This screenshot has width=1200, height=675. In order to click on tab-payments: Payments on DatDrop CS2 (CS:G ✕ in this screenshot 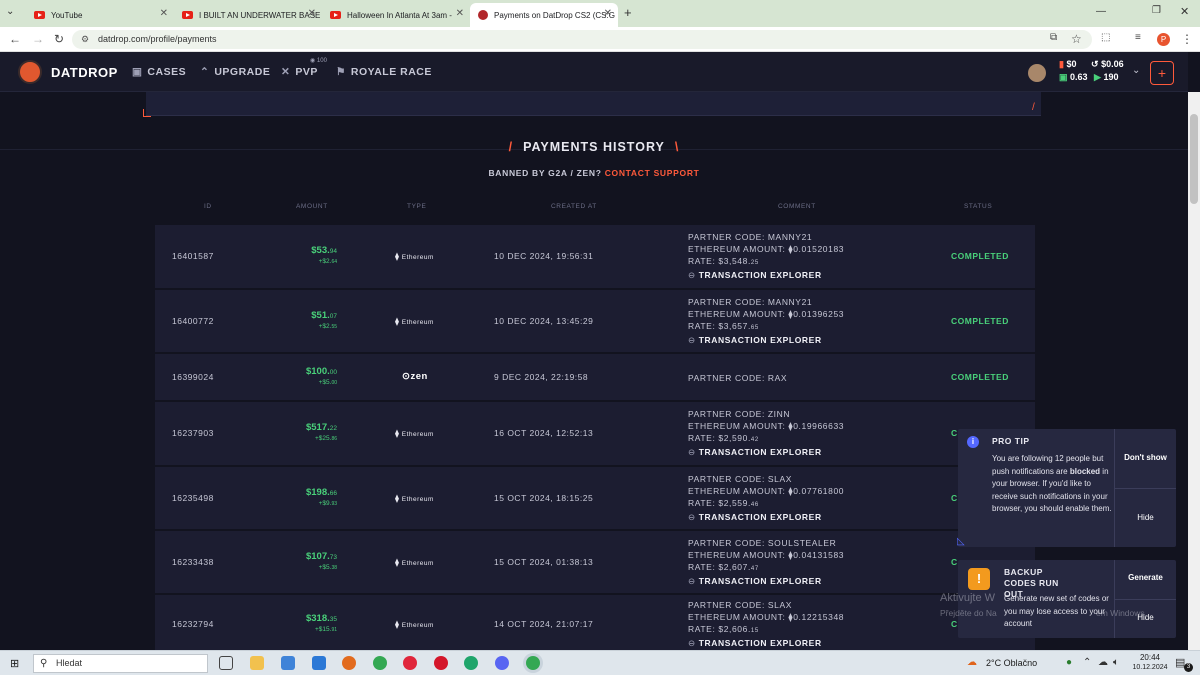, I will do `click(544, 15)`.